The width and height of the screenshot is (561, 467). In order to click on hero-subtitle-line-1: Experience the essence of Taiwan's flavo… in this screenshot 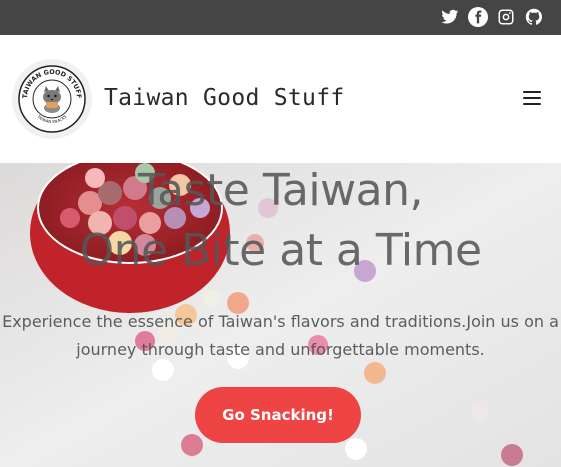, I will do `click(280, 321)`.